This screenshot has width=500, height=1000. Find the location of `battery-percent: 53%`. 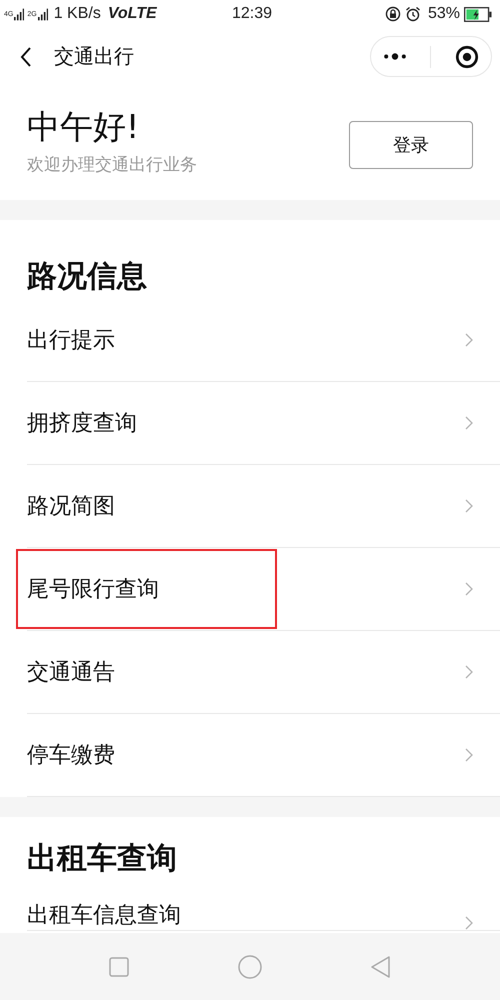

battery-percent: 53% is located at coordinates (444, 14).